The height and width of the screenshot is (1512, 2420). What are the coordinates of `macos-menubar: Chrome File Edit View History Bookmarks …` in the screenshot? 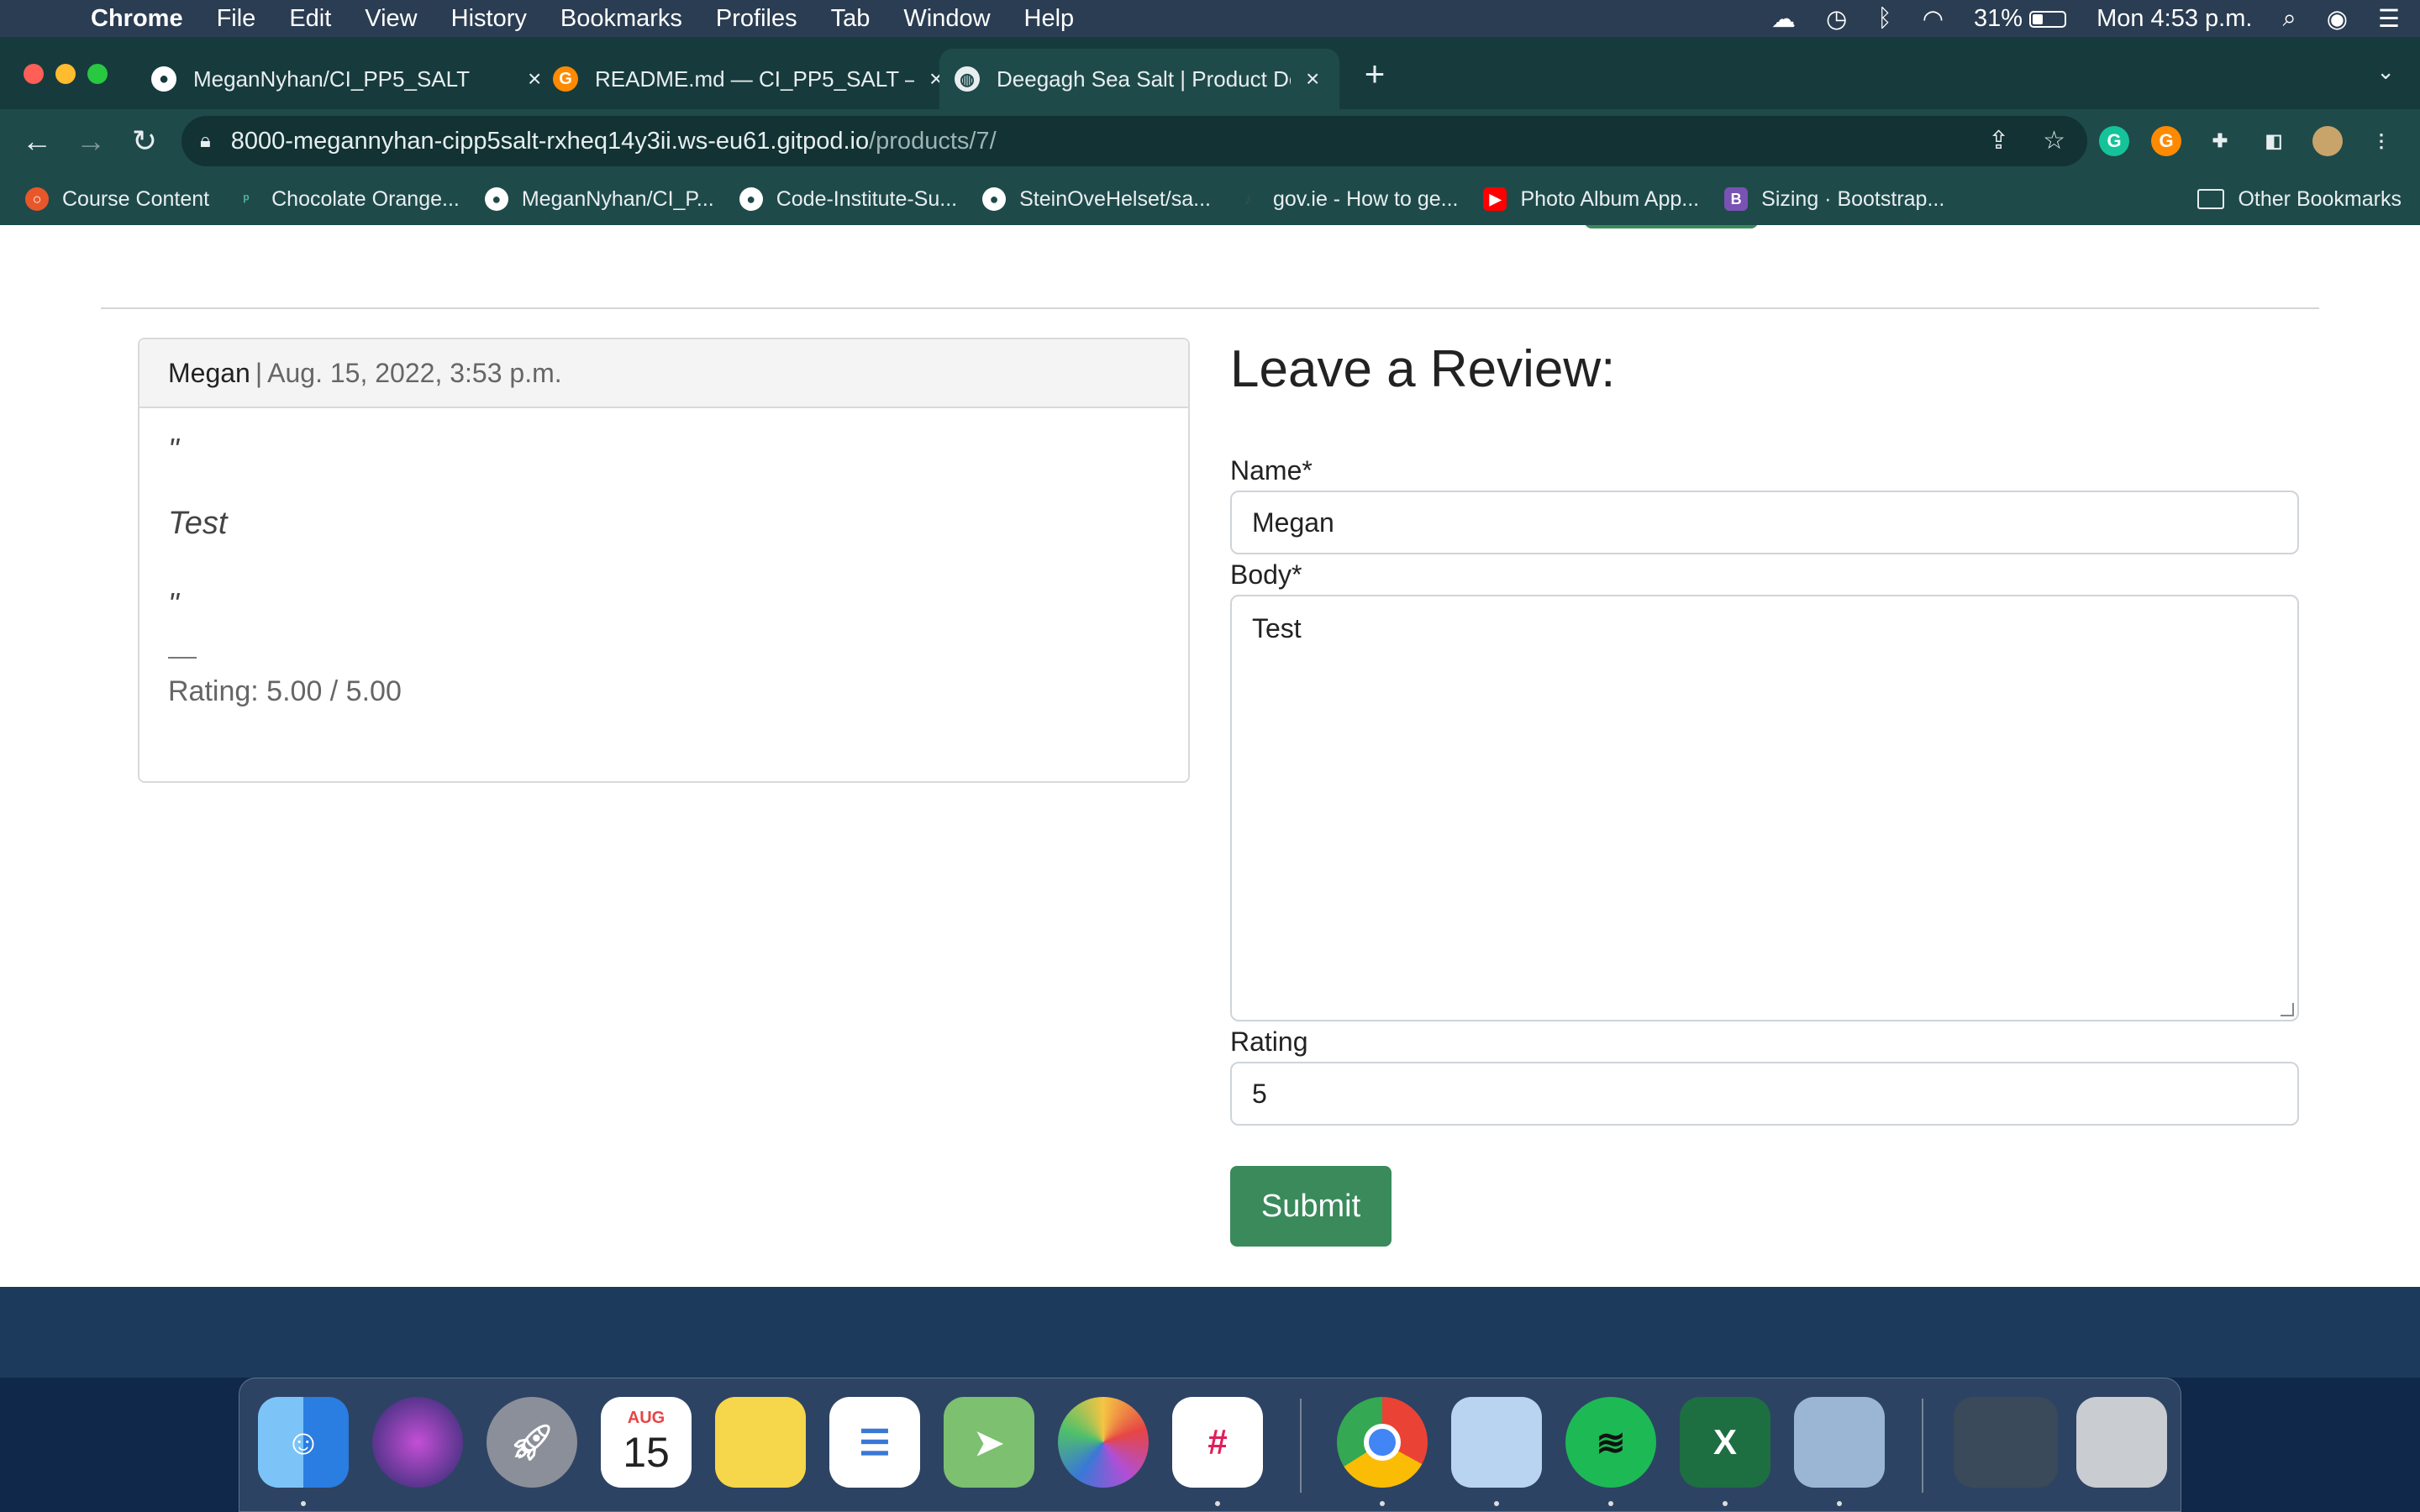 It's located at (1210, 18).